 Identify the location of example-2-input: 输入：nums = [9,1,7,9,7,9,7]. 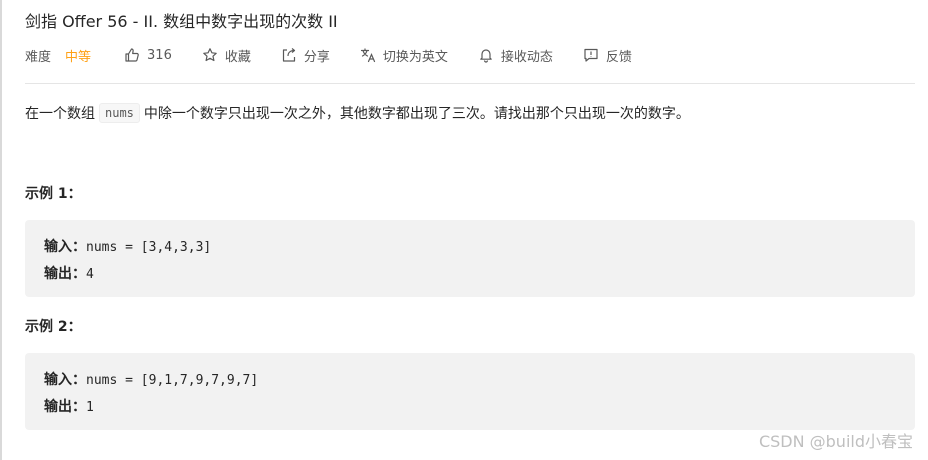
(470, 380).